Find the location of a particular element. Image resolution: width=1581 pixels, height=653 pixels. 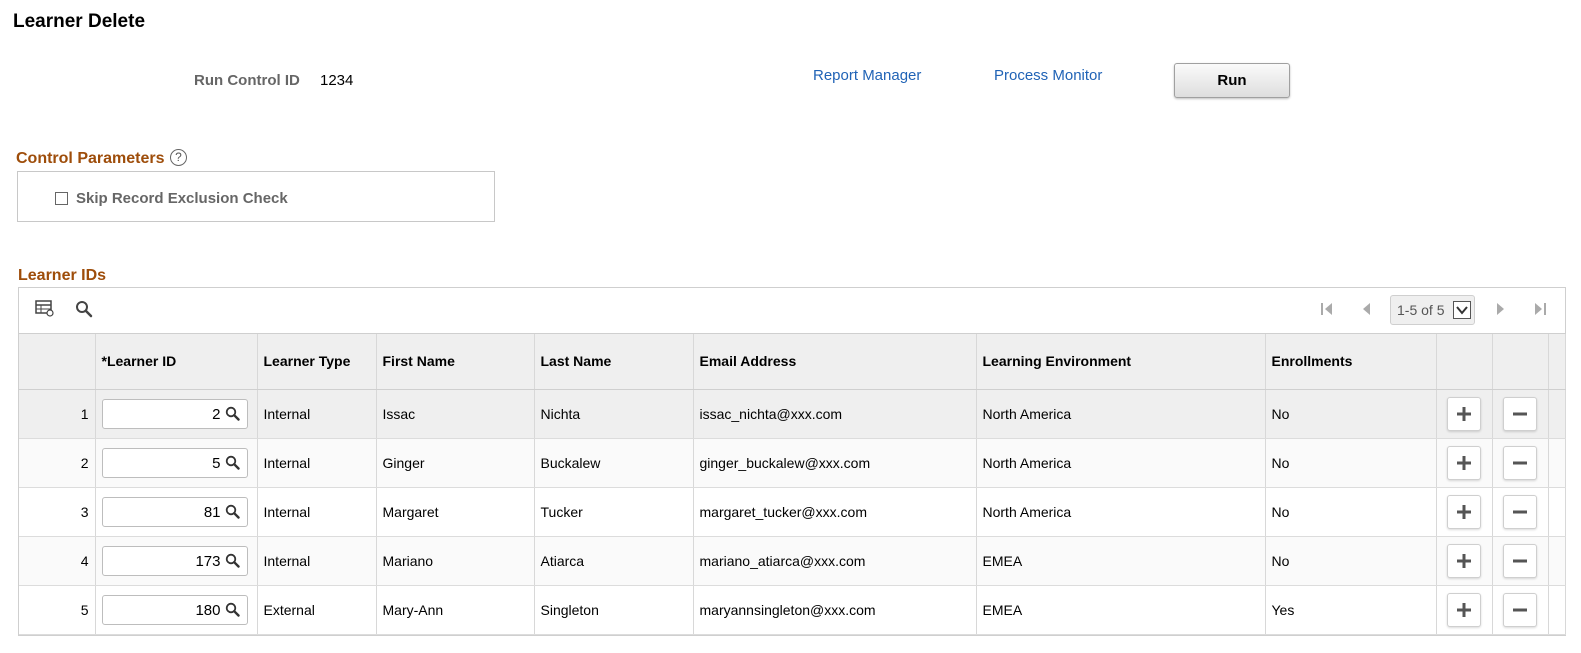

last-page-icon is located at coordinates (1540, 309).